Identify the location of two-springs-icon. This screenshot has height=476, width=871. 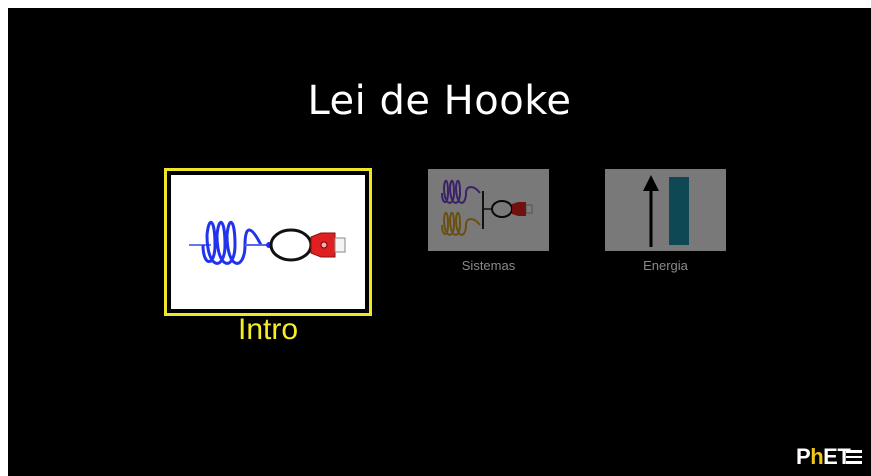
(487, 207).